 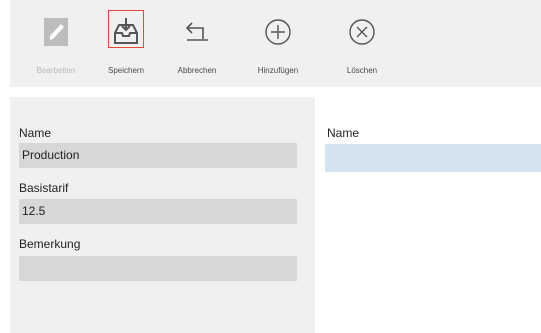 I want to click on add-button: Hinzufügen, so click(x=278, y=45).